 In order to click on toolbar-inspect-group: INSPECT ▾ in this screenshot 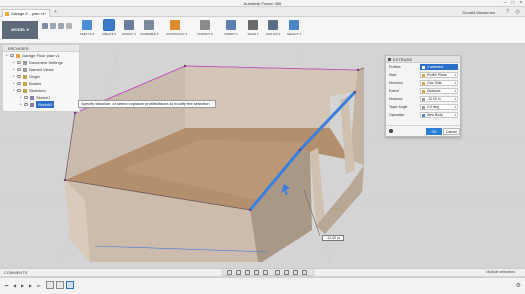, I will do `click(205, 28)`.